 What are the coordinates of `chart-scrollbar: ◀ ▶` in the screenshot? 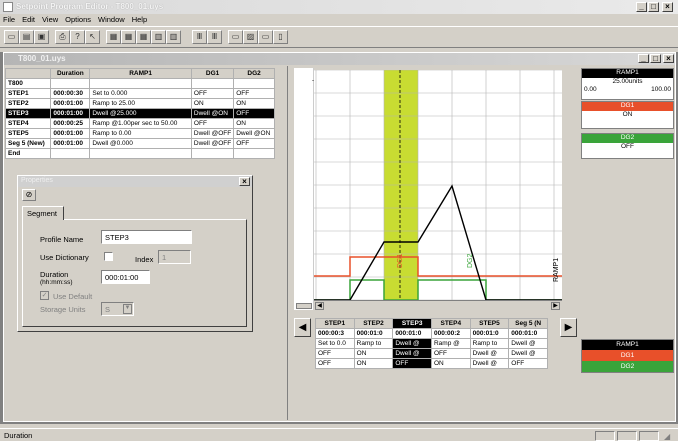 It's located at (438, 305).